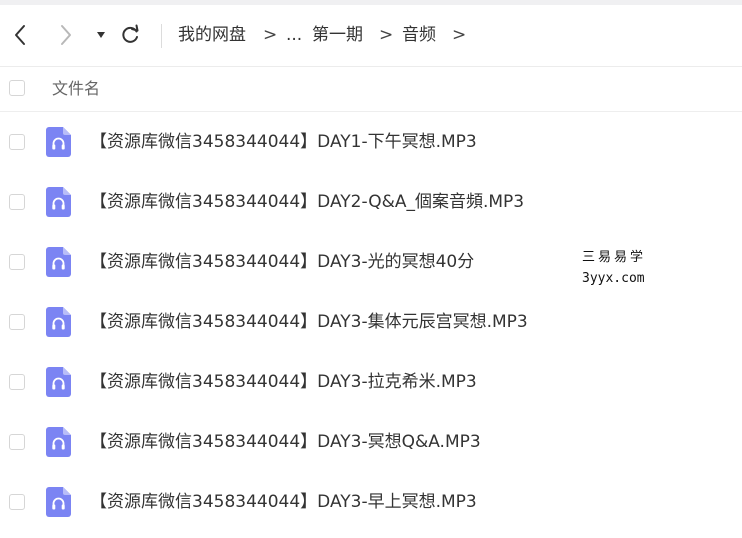  What do you see at coordinates (613, 278) in the screenshot?
I see `watermark-line-2: 3yyx.com` at bounding box center [613, 278].